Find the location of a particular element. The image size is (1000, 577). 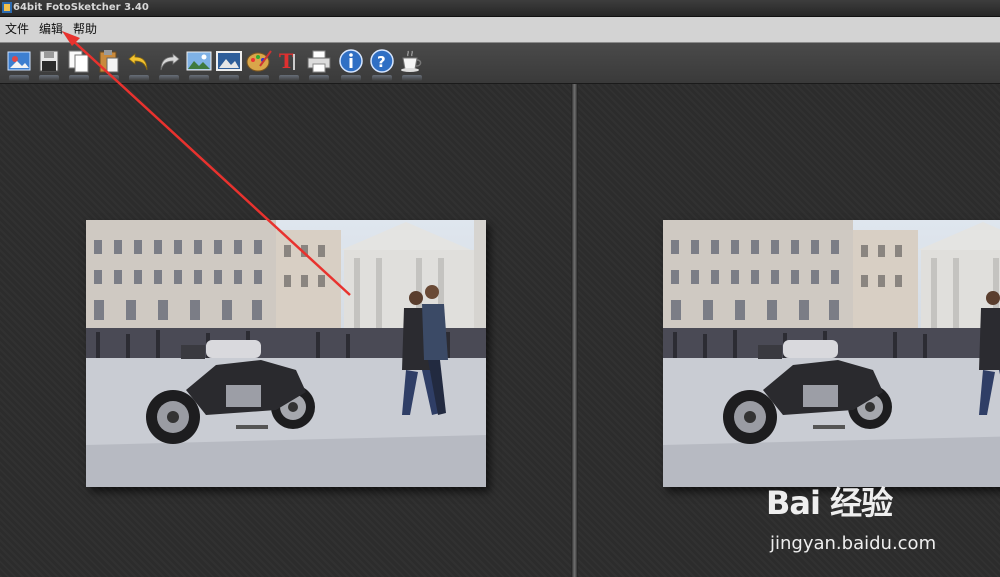

print-button is located at coordinates (319, 64).